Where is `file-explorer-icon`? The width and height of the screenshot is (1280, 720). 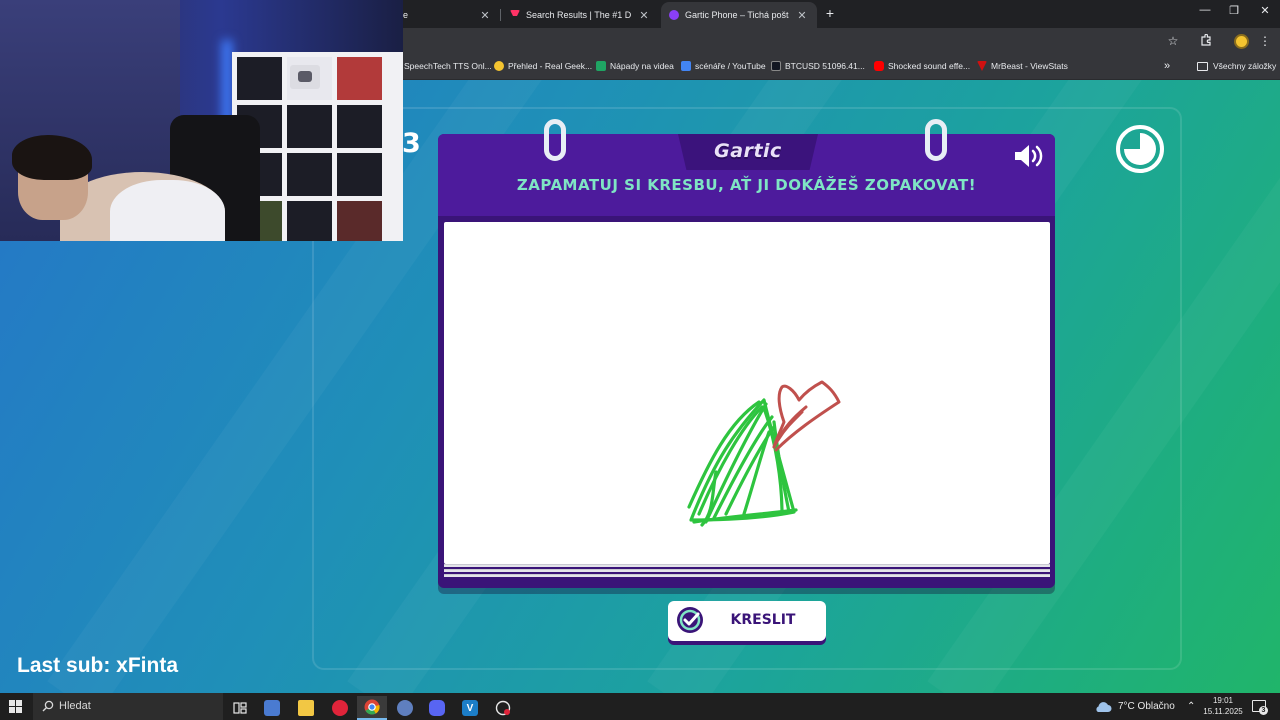
file-explorer-icon is located at coordinates (306, 708).